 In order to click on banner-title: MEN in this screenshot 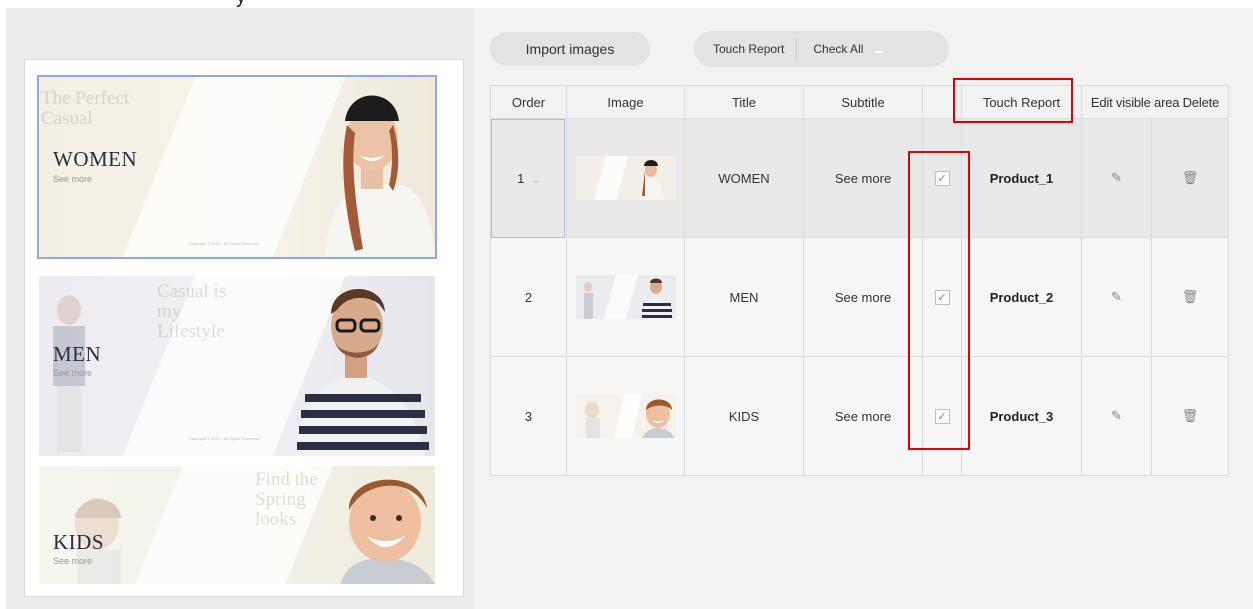, I will do `click(77, 354)`.